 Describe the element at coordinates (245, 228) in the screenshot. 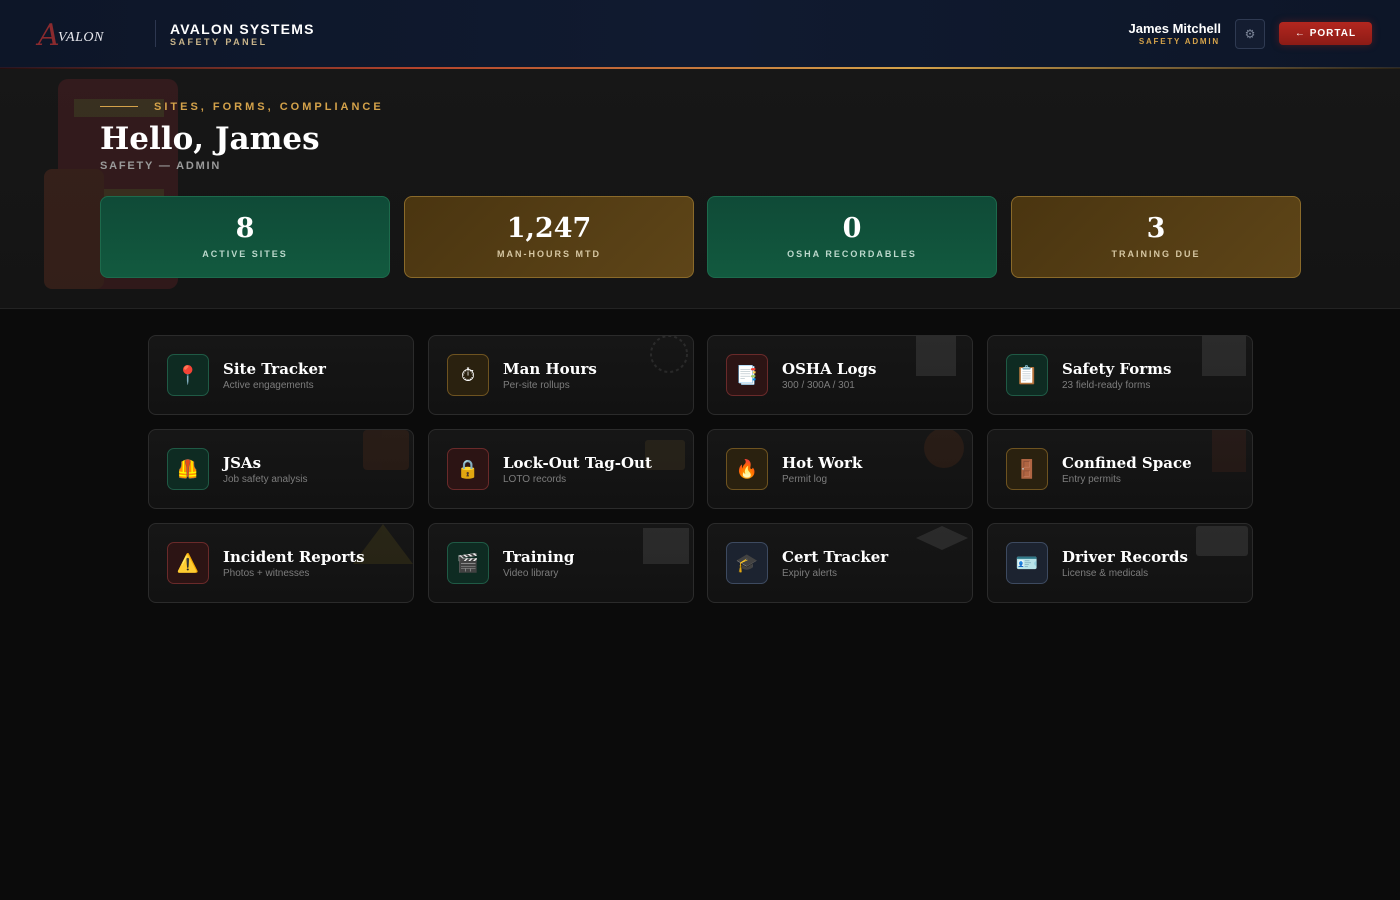

I see `stat-value: 8` at that location.